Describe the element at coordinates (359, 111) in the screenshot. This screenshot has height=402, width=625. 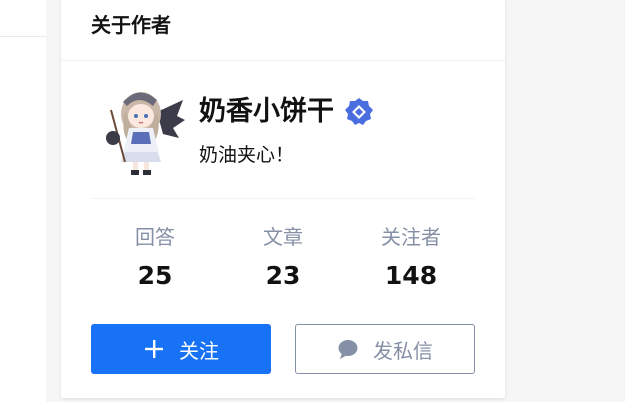
I see `verified-badge-icon` at that location.